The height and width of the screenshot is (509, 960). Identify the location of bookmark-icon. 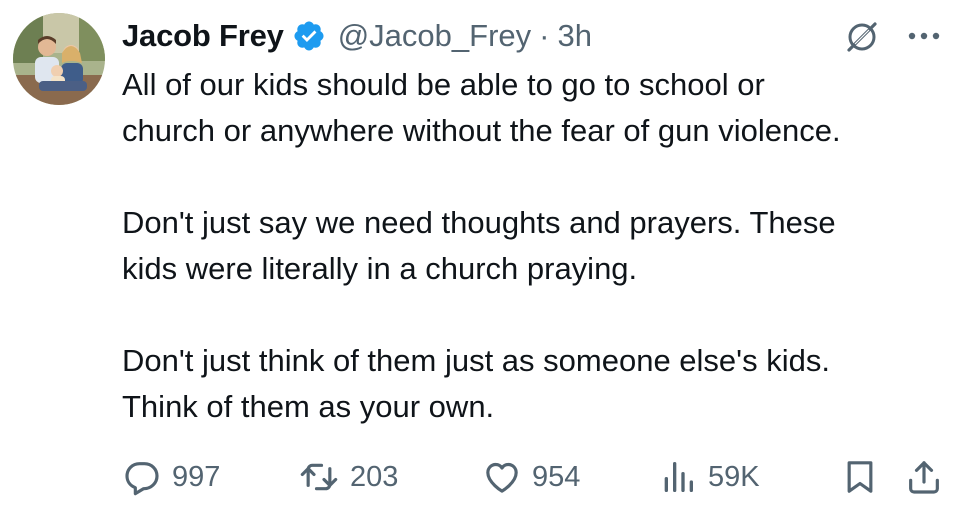
(860, 477).